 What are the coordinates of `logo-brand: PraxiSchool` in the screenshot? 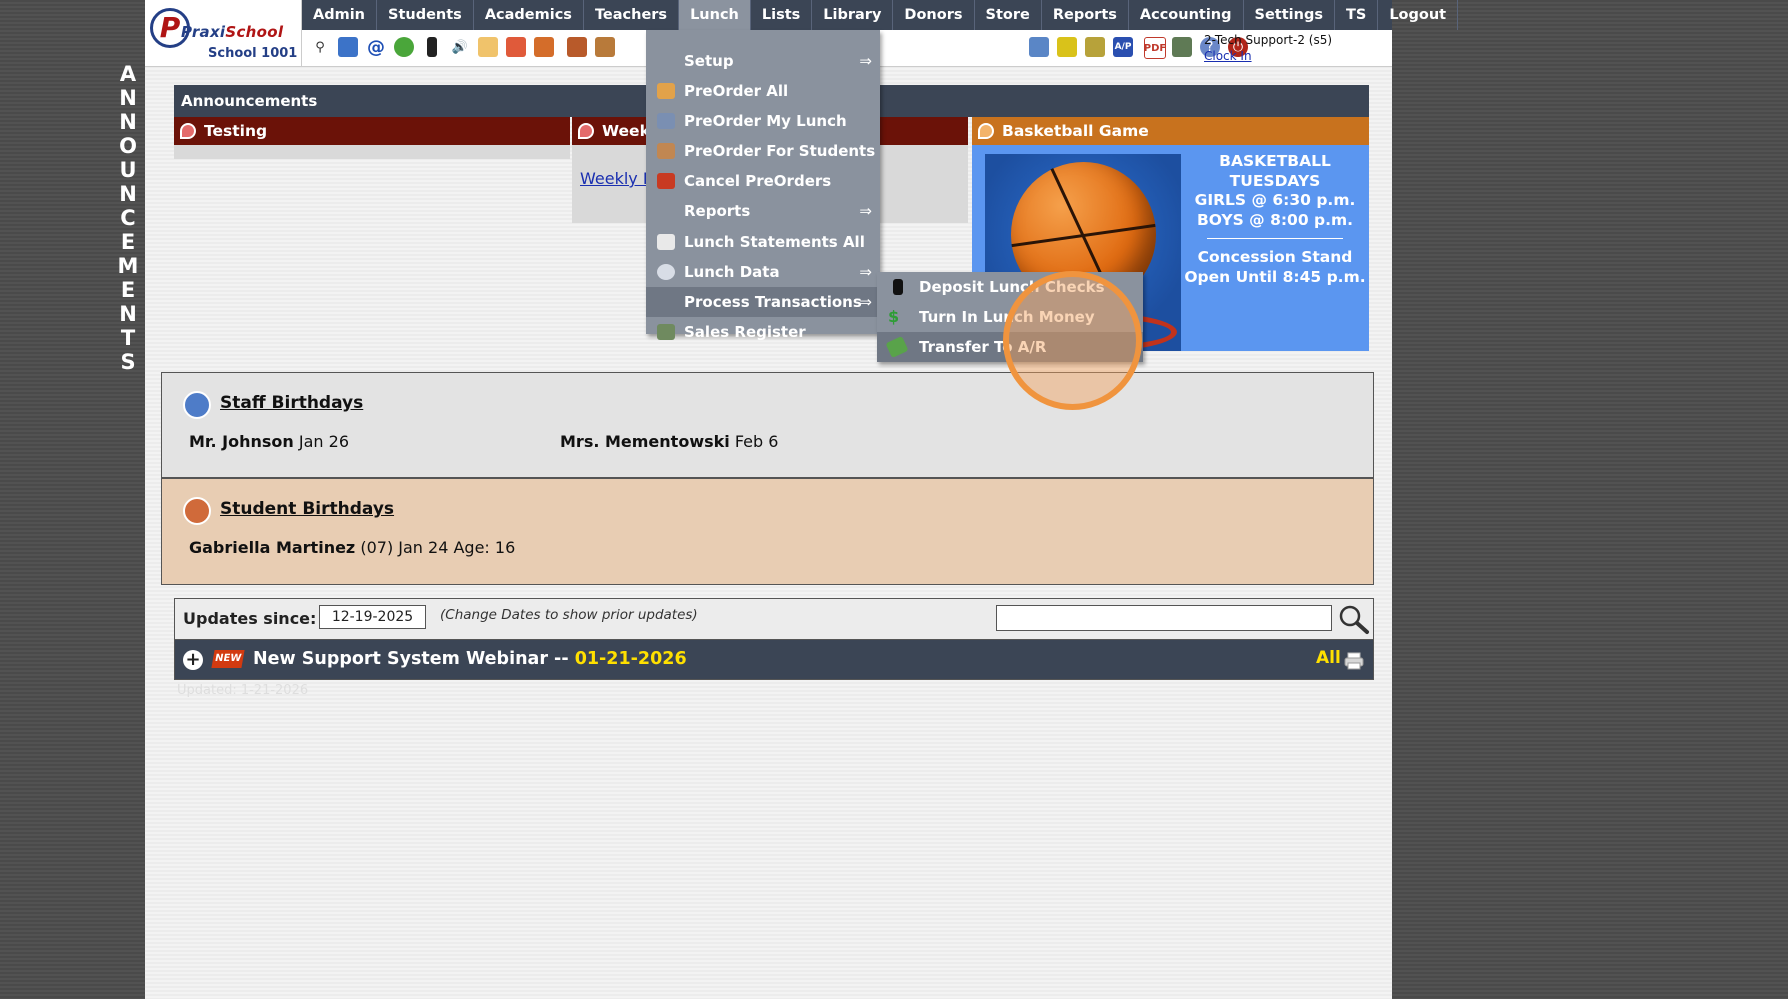 It's located at (232, 32).